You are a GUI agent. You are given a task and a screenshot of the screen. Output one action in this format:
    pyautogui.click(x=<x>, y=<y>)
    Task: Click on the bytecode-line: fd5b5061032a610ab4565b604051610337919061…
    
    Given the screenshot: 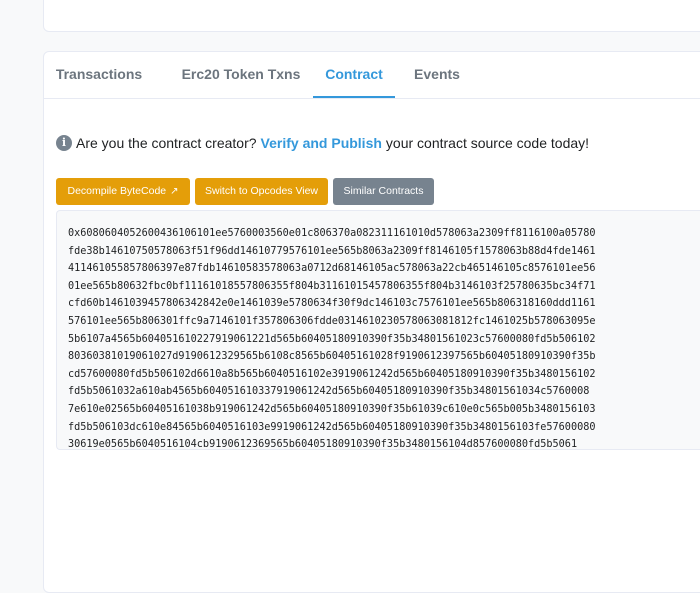 What is the action you would take?
    pyautogui.click(x=329, y=392)
    